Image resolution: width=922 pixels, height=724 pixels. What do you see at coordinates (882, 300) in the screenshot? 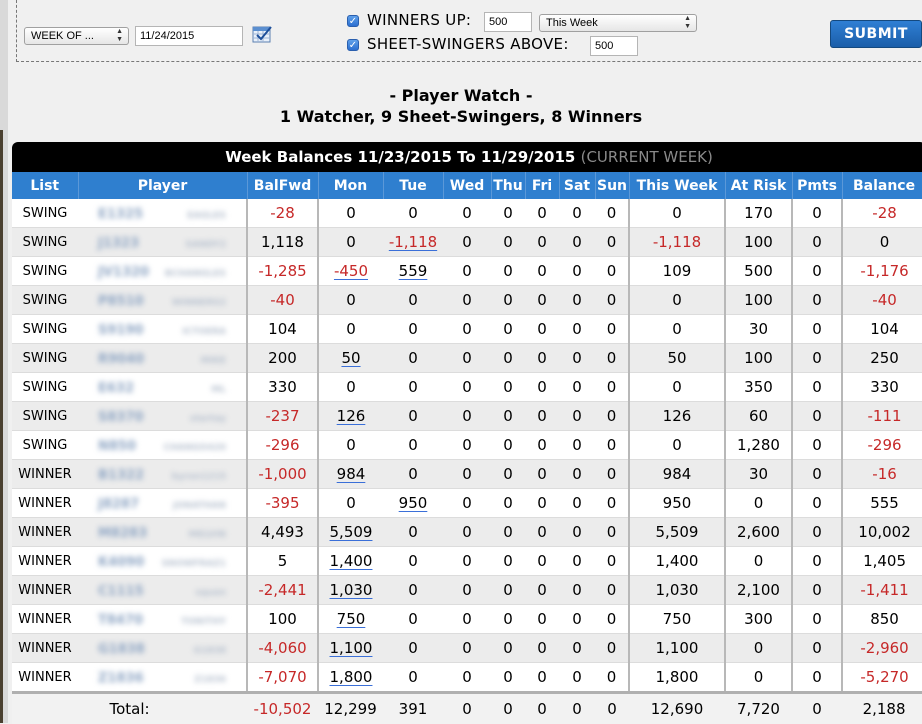
I see `balance-cell: -40` at bounding box center [882, 300].